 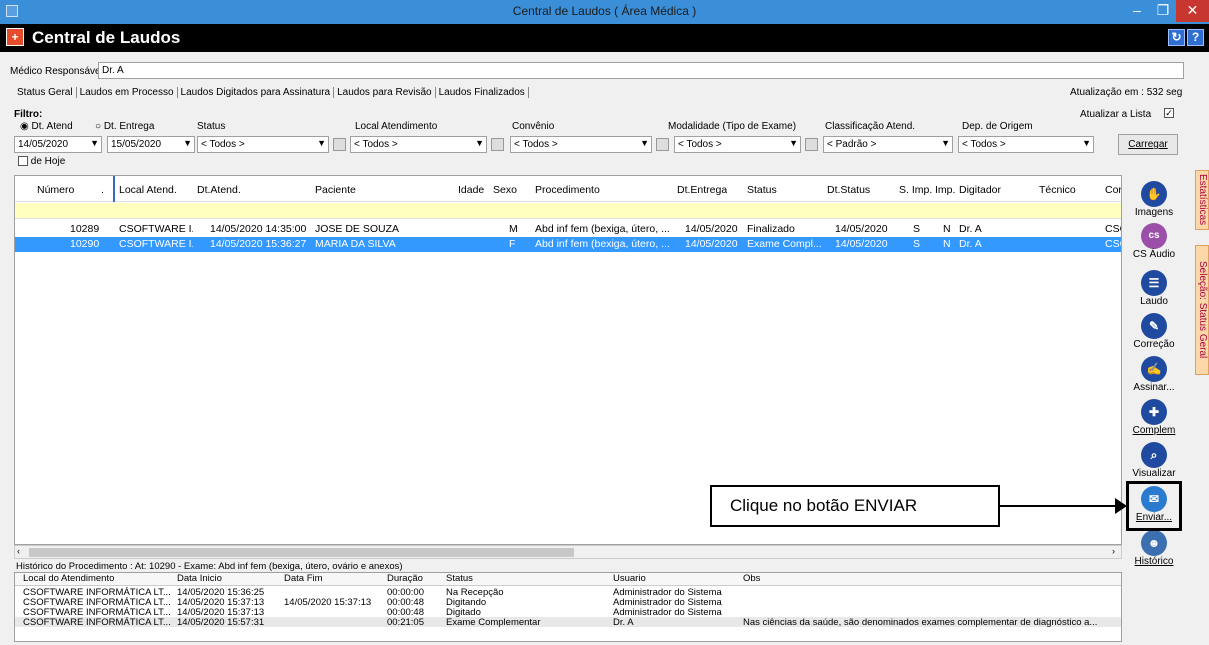 What do you see at coordinates (567, 190) in the screenshot?
I see `col-procedimento: Procedimento` at bounding box center [567, 190].